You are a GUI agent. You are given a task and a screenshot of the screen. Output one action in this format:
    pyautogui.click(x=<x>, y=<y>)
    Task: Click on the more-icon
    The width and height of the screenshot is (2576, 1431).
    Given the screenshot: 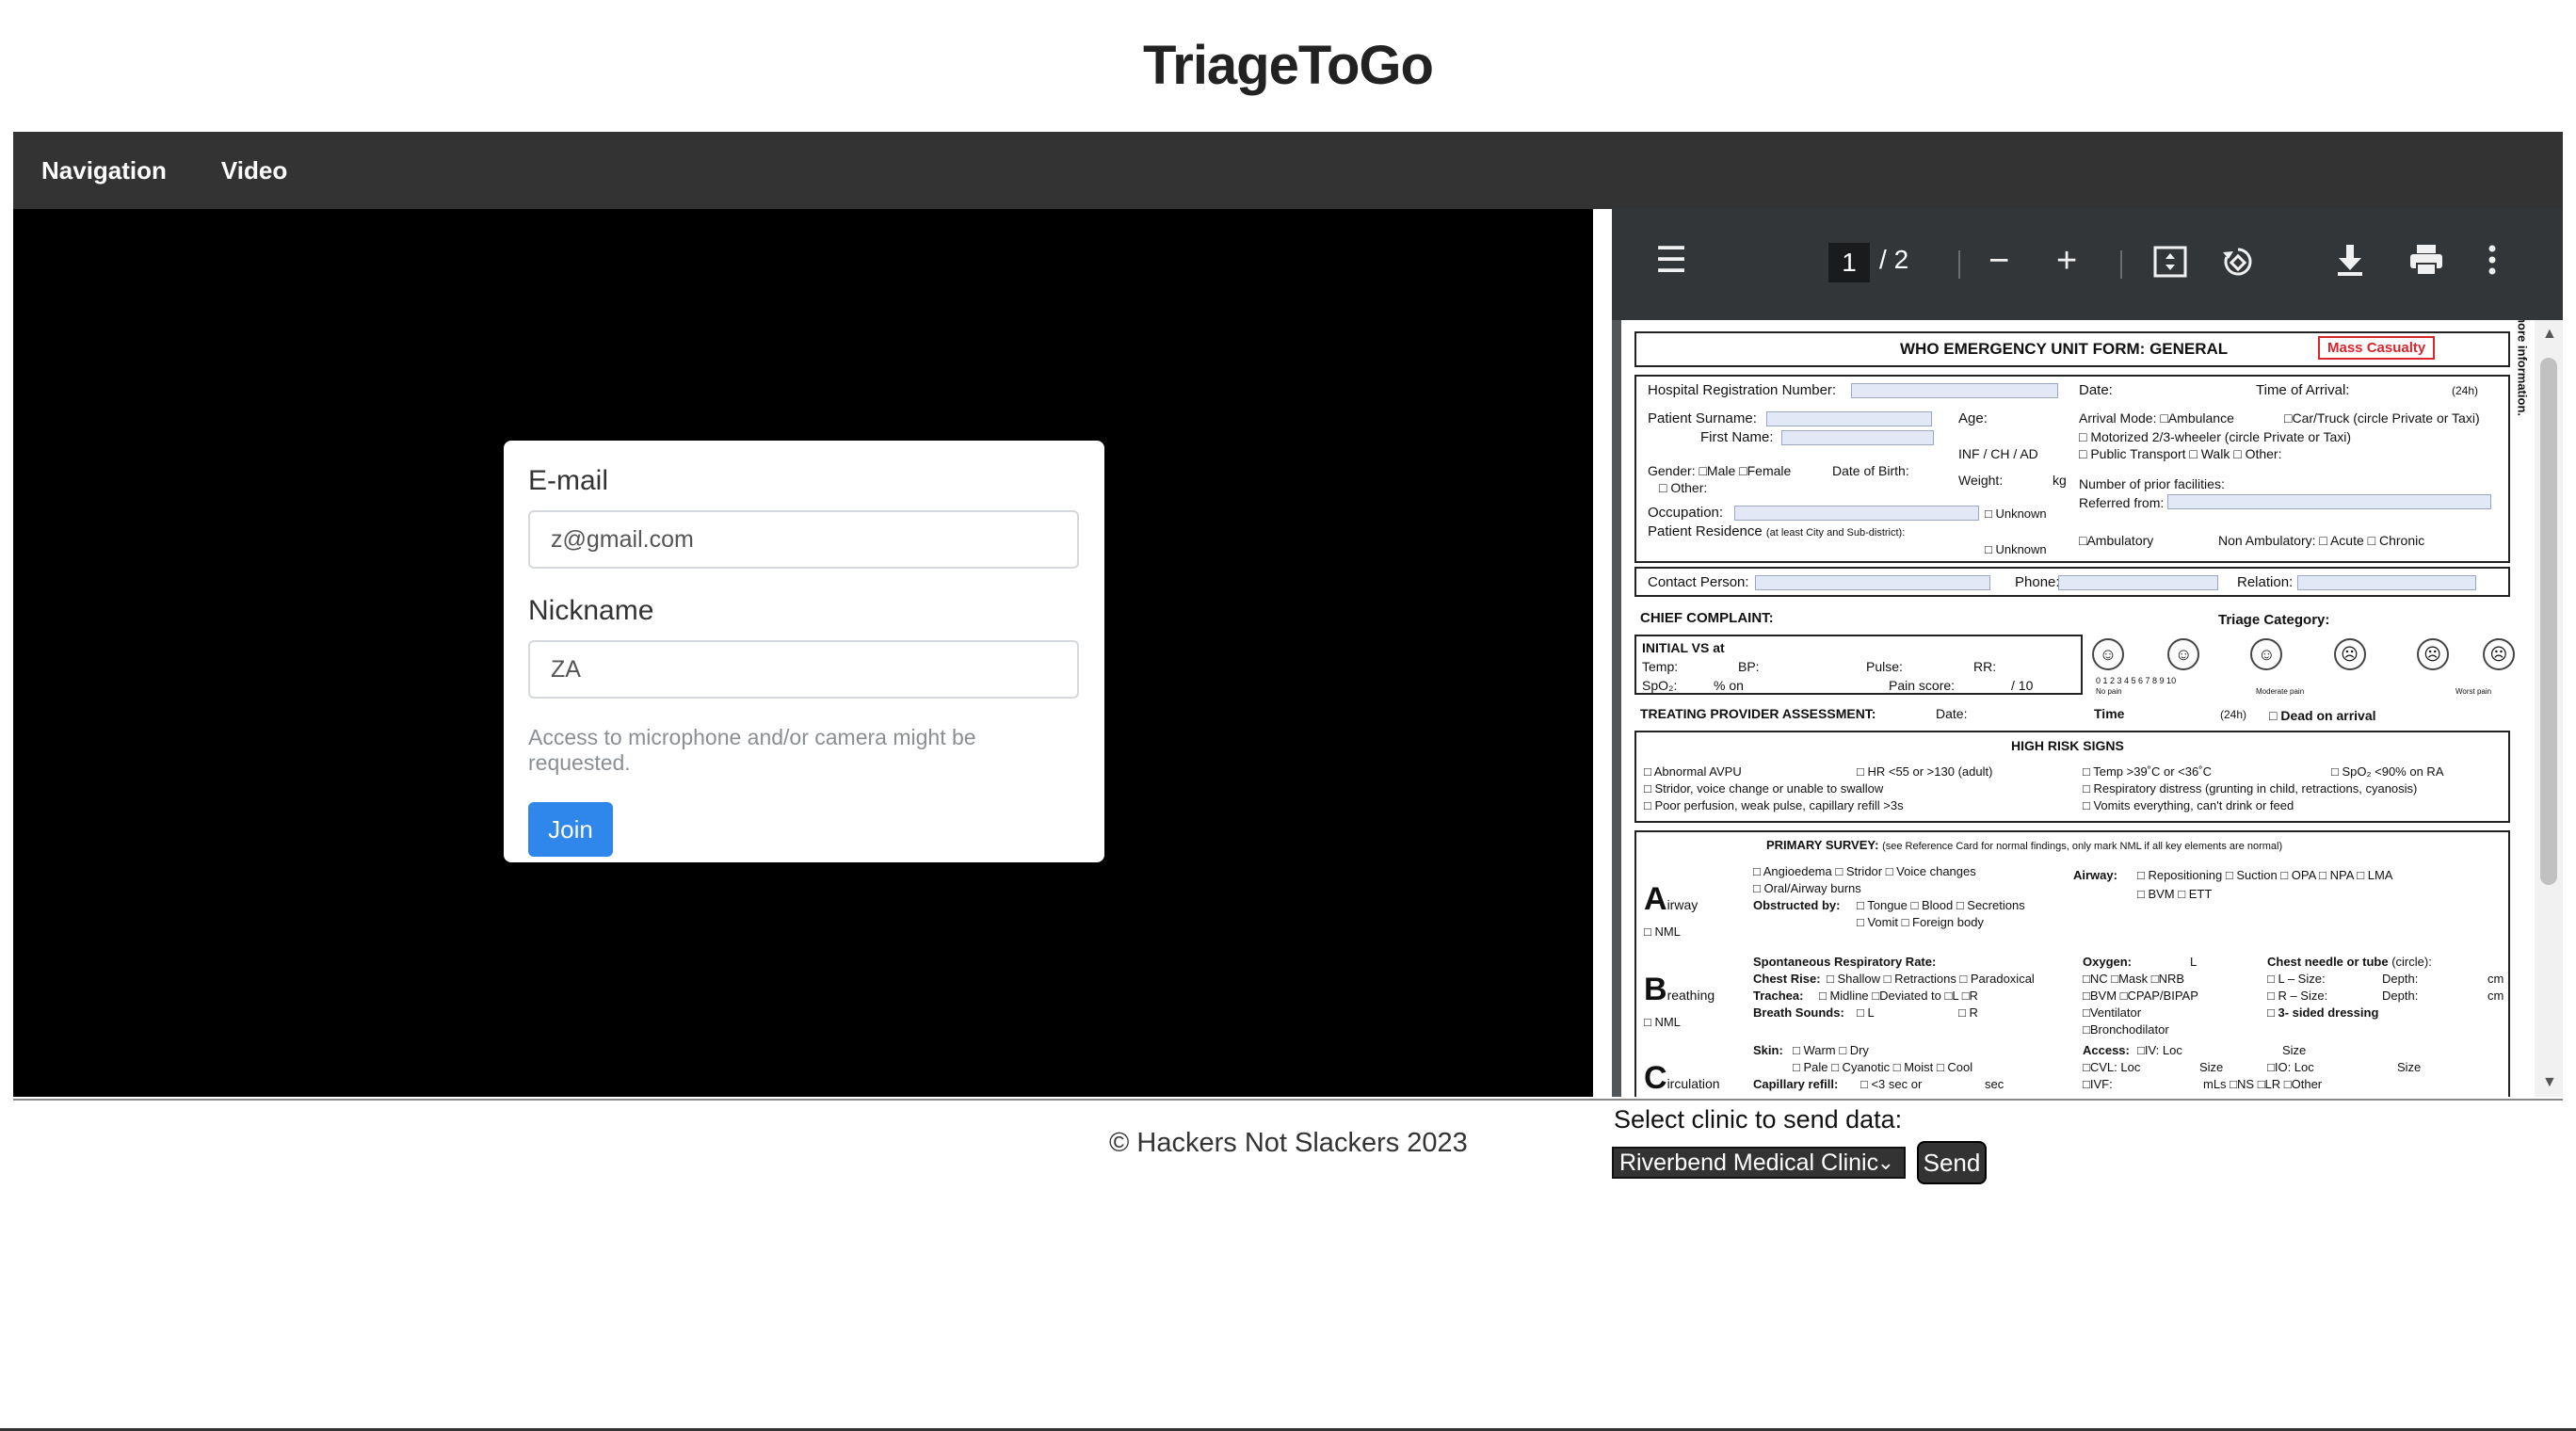 What is the action you would take?
    pyautogui.click(x=2492, y=263)
    